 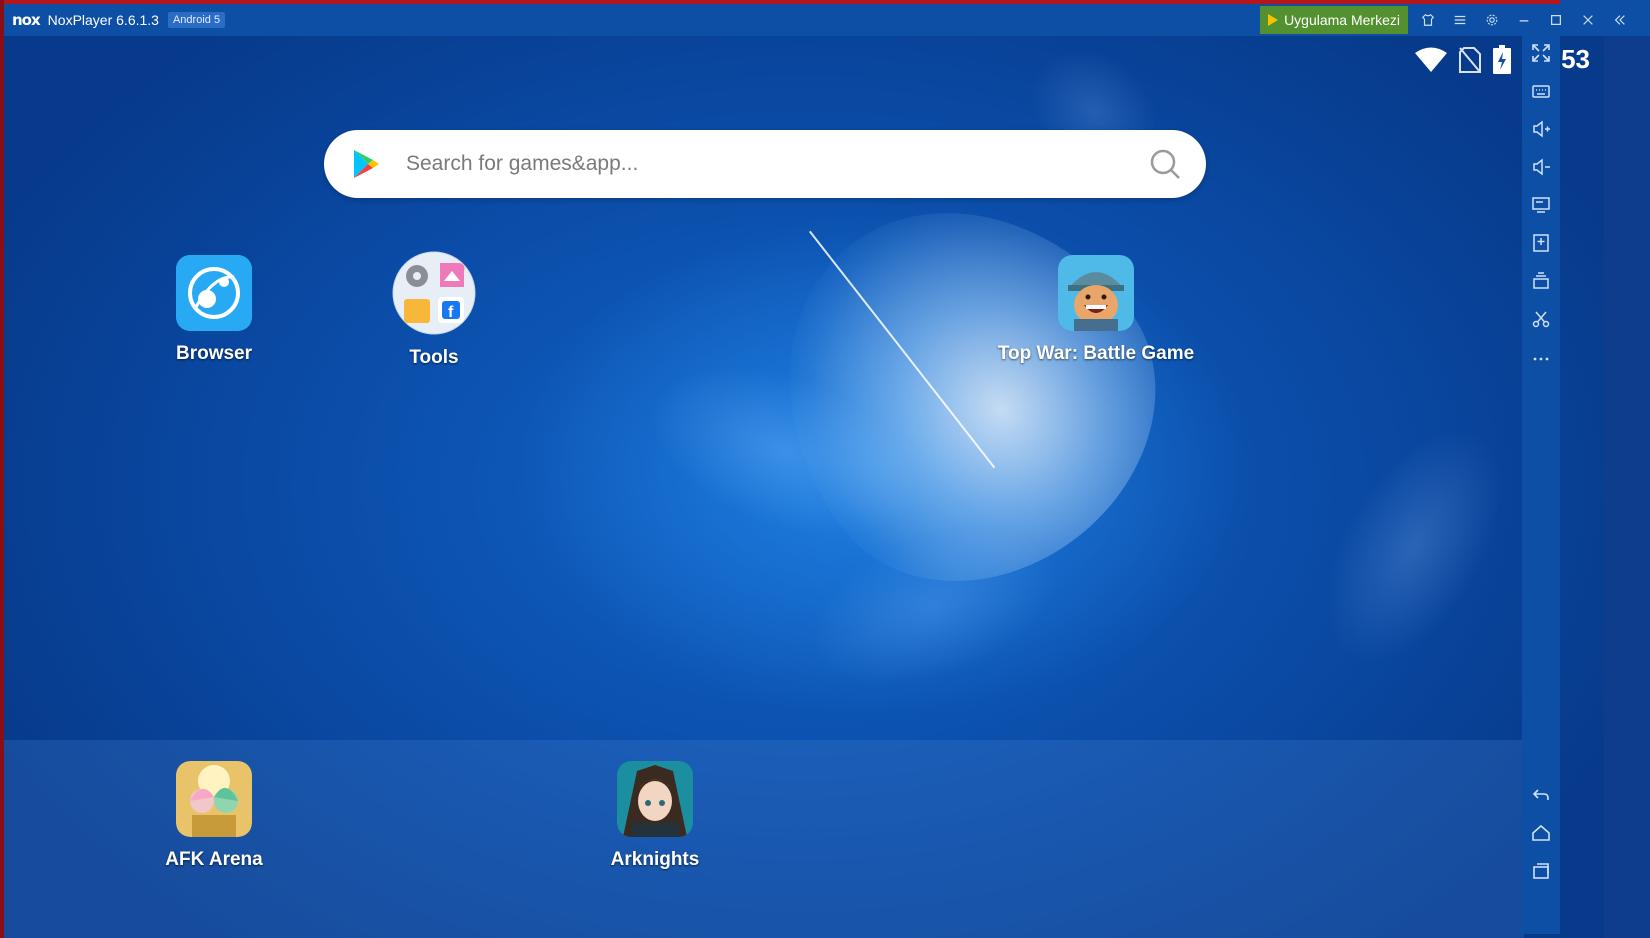 I want to click on app-tools: f Tools, so click(x=434, y=310).